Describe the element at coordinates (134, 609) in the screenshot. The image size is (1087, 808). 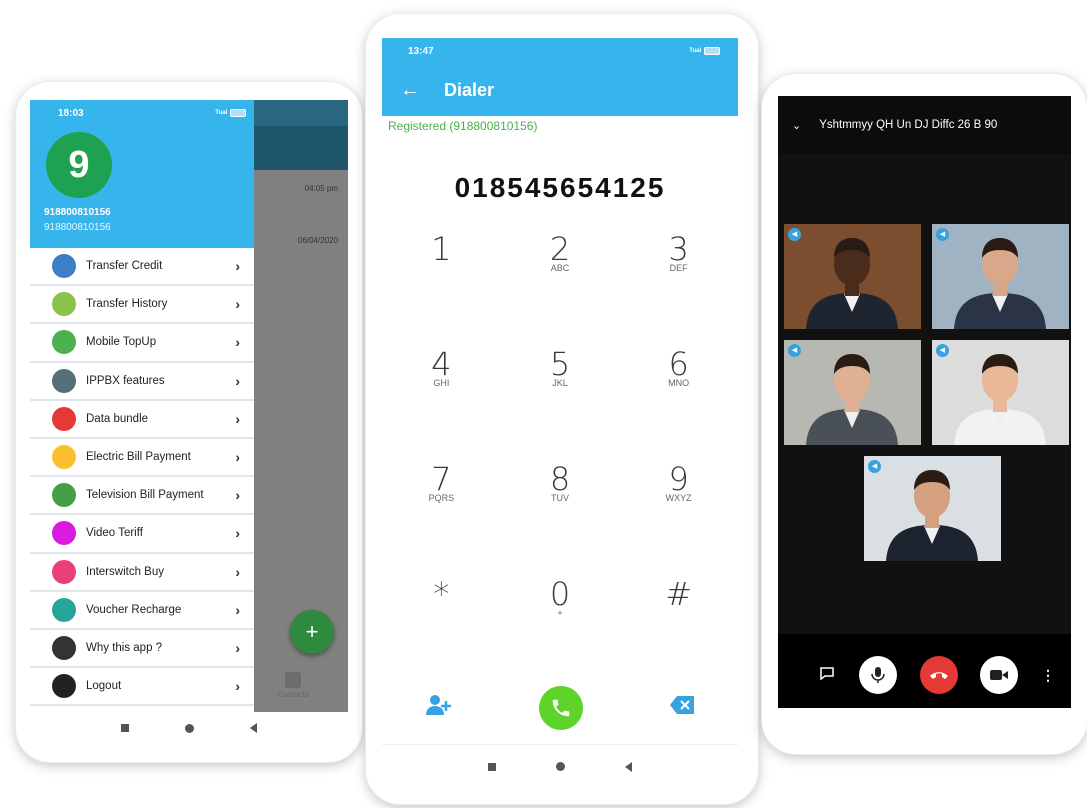
I see `menu-item-label: Voucher Recharge` at that location.